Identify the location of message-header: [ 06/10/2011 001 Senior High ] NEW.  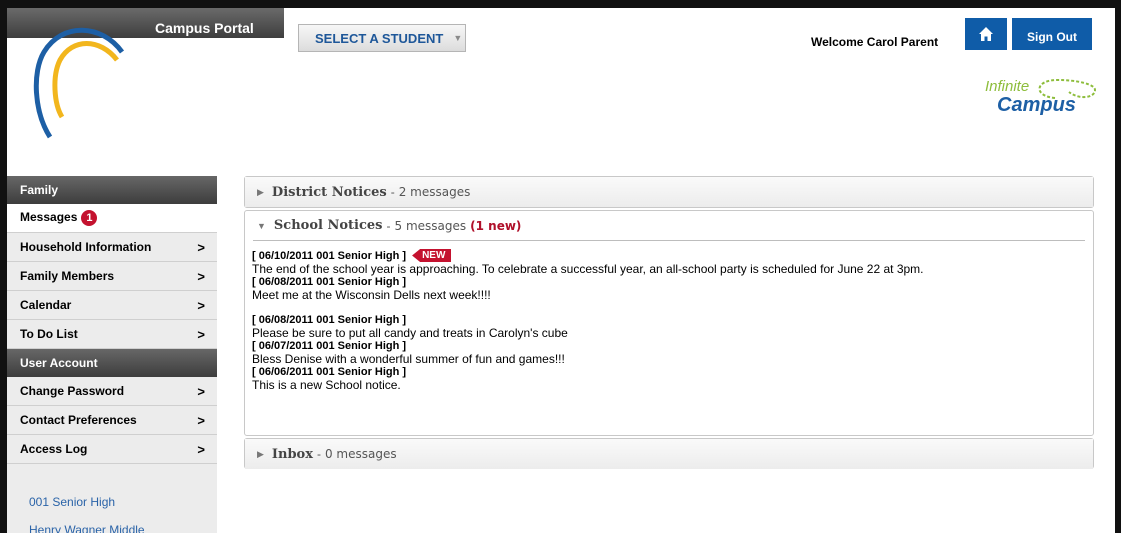
(669, 255).